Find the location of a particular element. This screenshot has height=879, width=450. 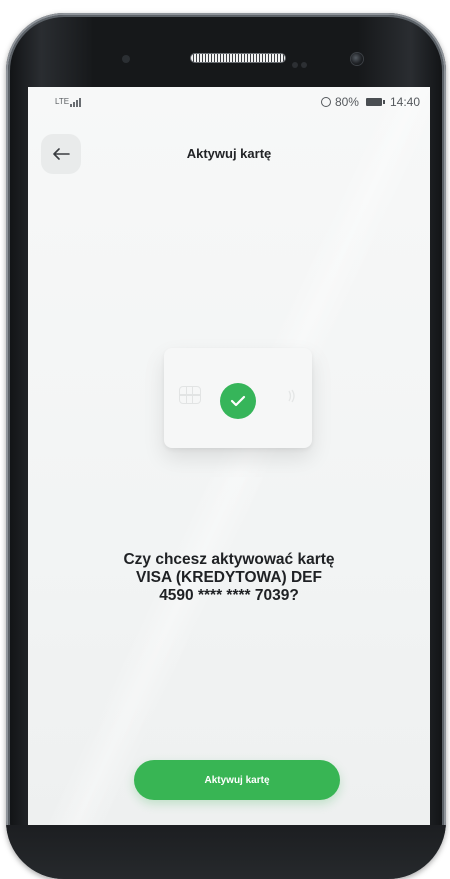

network-label: LTE is located at coordinates (62, 101).